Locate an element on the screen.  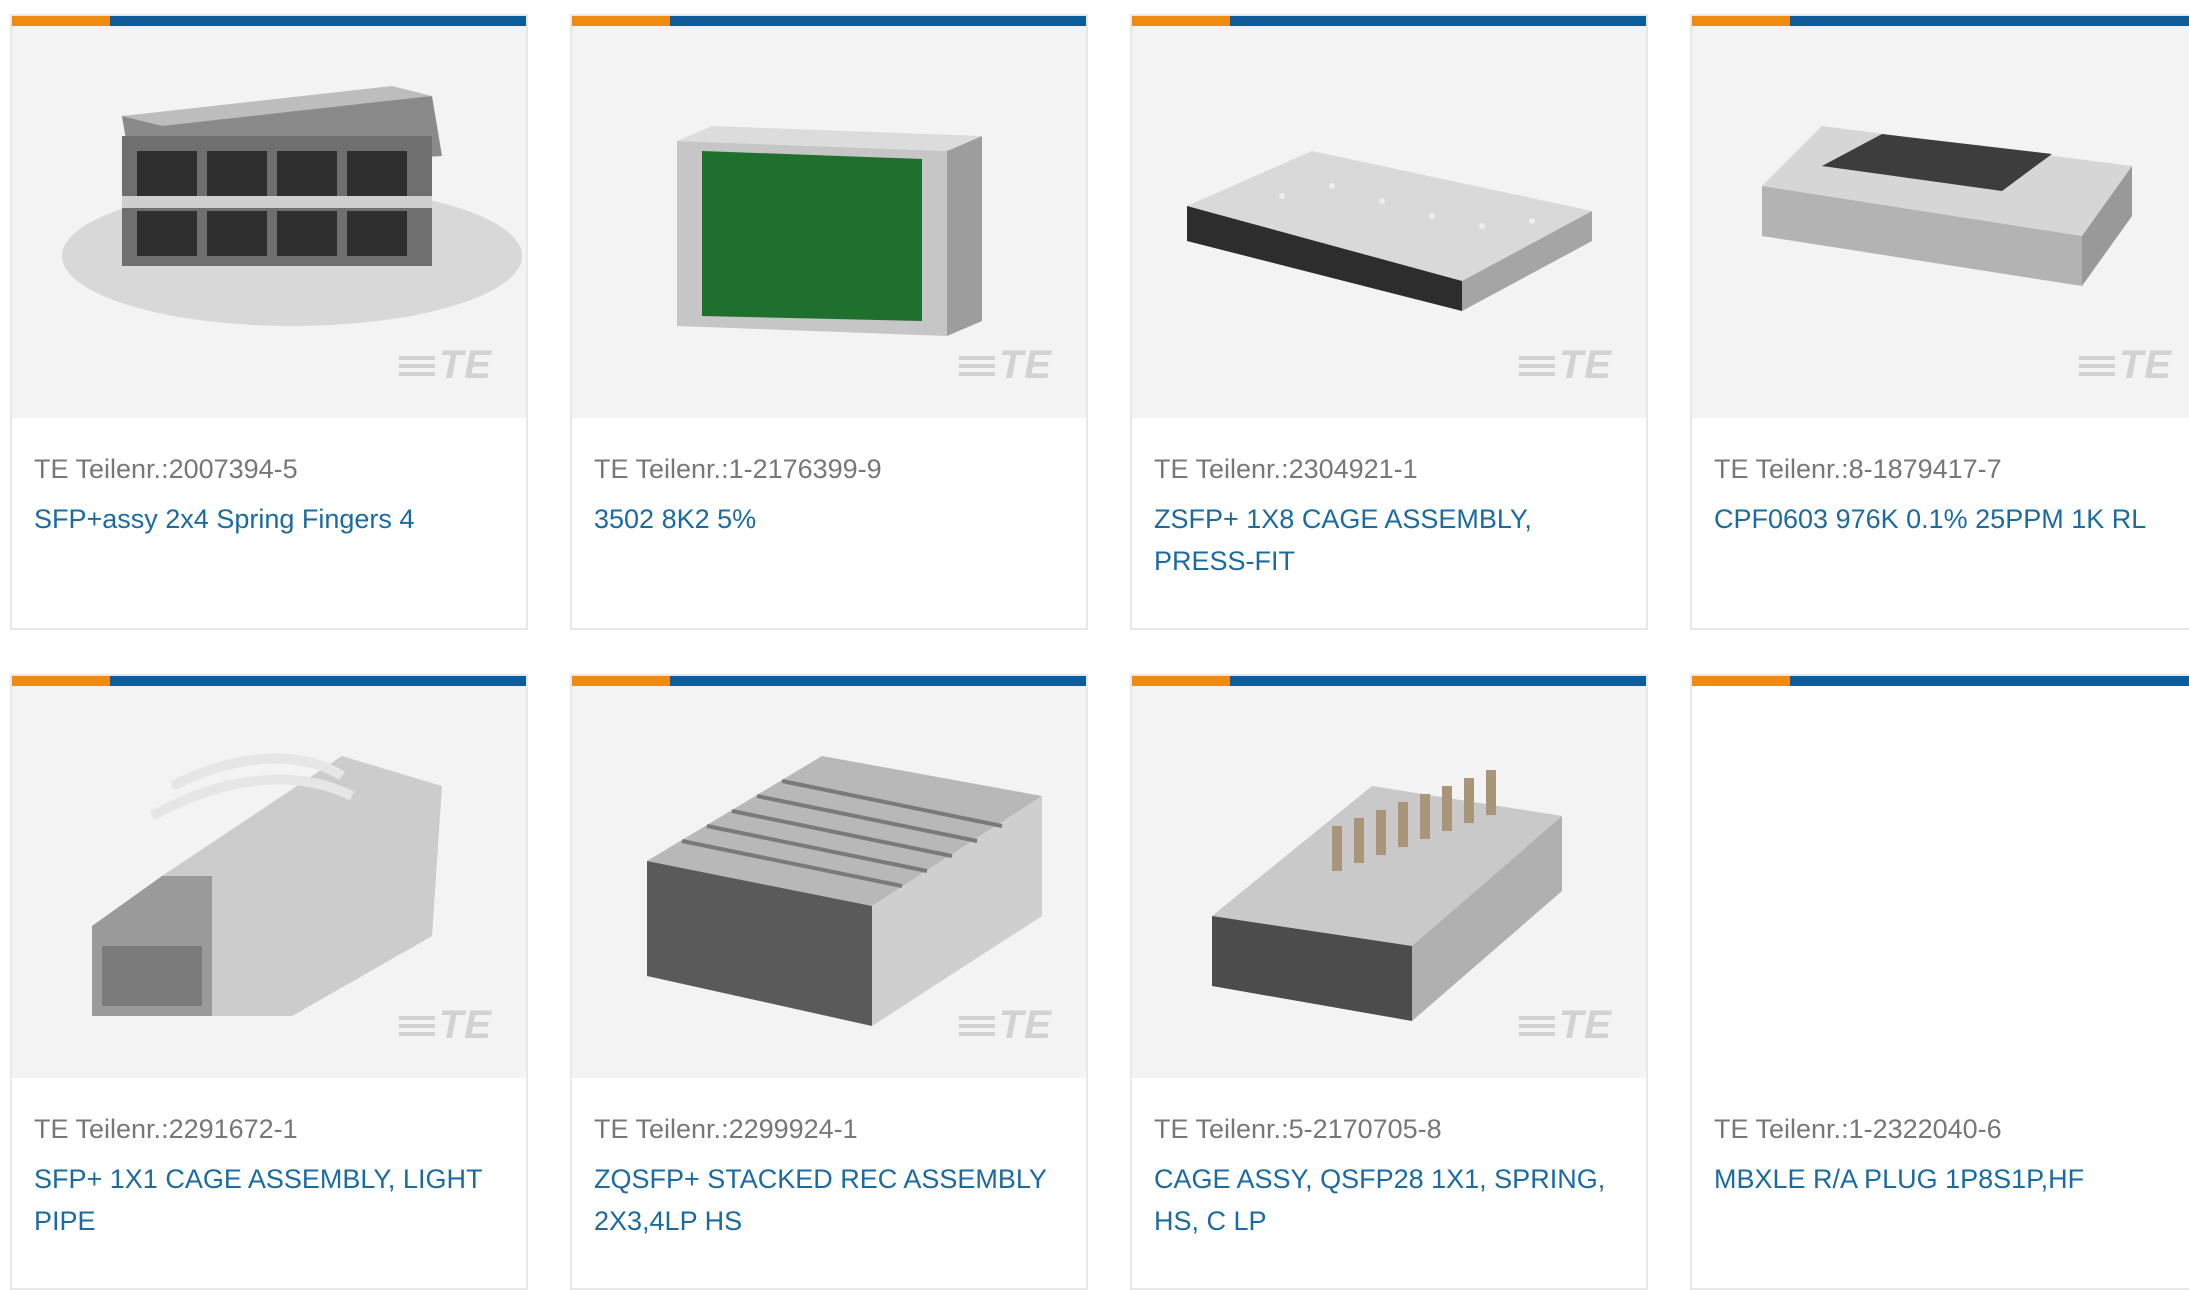
part-number: TE Teilenr.:2299924-1 is located at coordinates (726, 1129).